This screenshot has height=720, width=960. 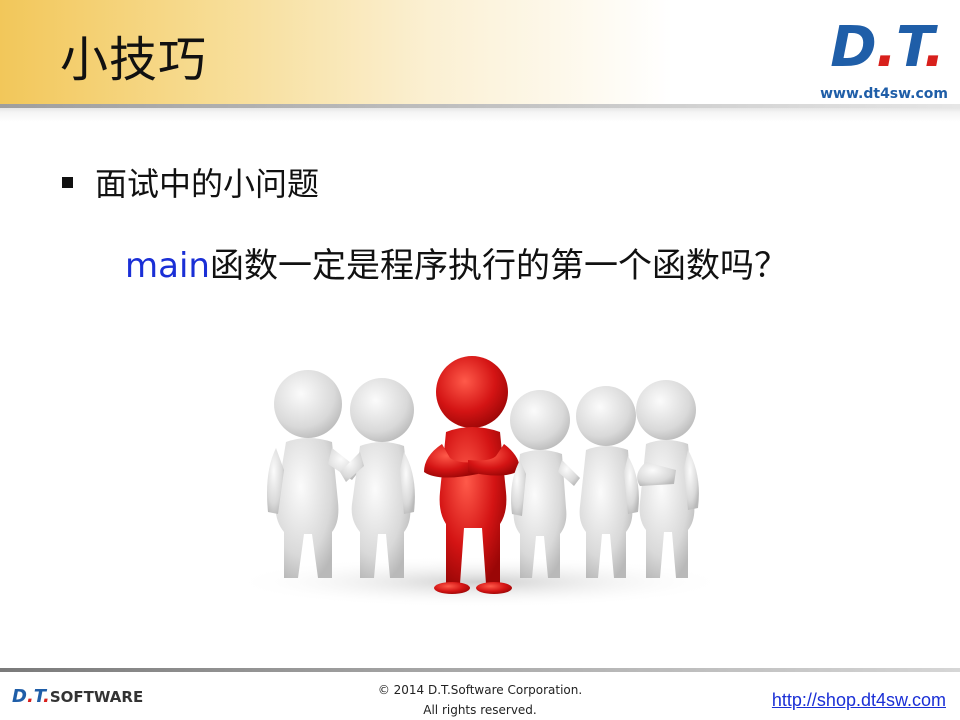 What do you see at coordinates (167, 266) in the screenshot?
I see `question-keyword: main` at bounding box center [167, 266].